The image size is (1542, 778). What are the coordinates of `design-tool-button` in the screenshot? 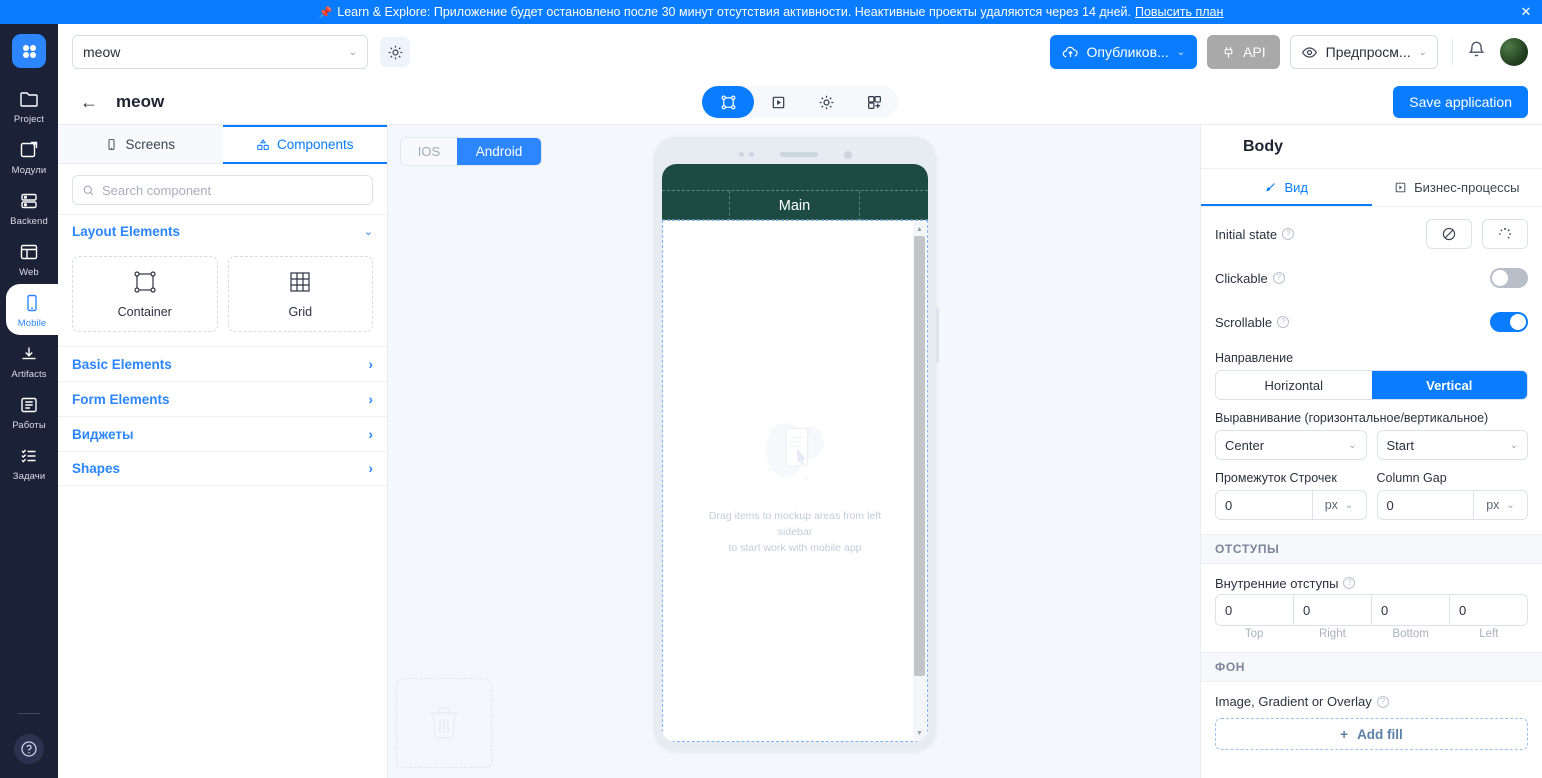 It's located at (728, 102).